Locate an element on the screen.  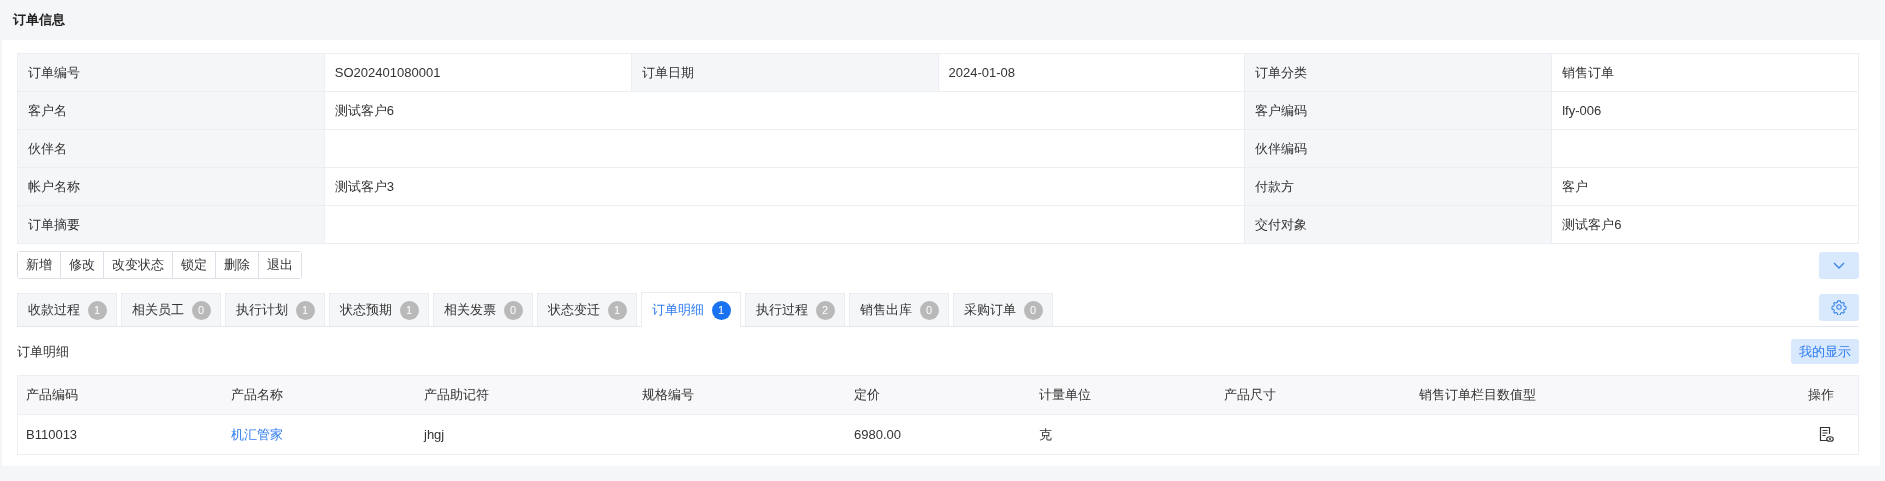
column-header: 产品编码 is located at coordinates (52, 395).